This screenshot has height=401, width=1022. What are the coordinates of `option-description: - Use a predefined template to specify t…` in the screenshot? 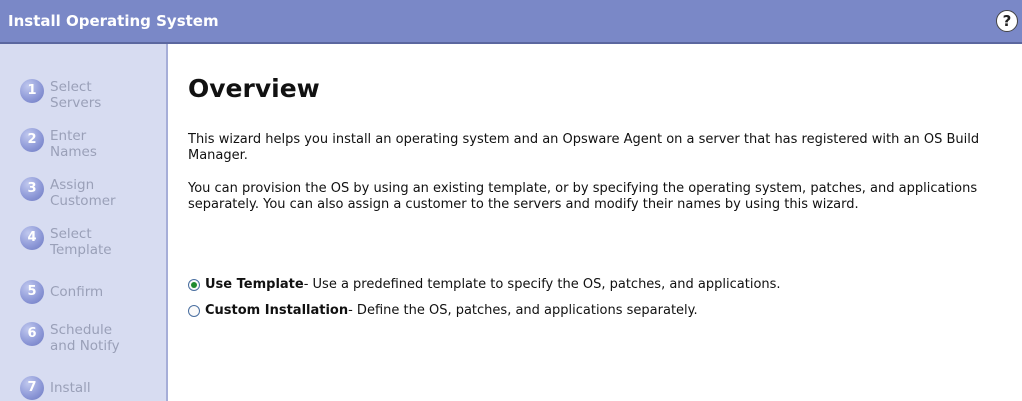 It's located at (542, 284).